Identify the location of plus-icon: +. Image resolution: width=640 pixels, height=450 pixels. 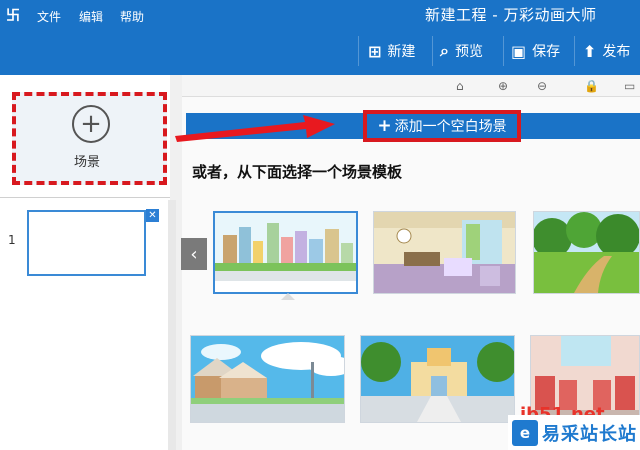
(384, 126).